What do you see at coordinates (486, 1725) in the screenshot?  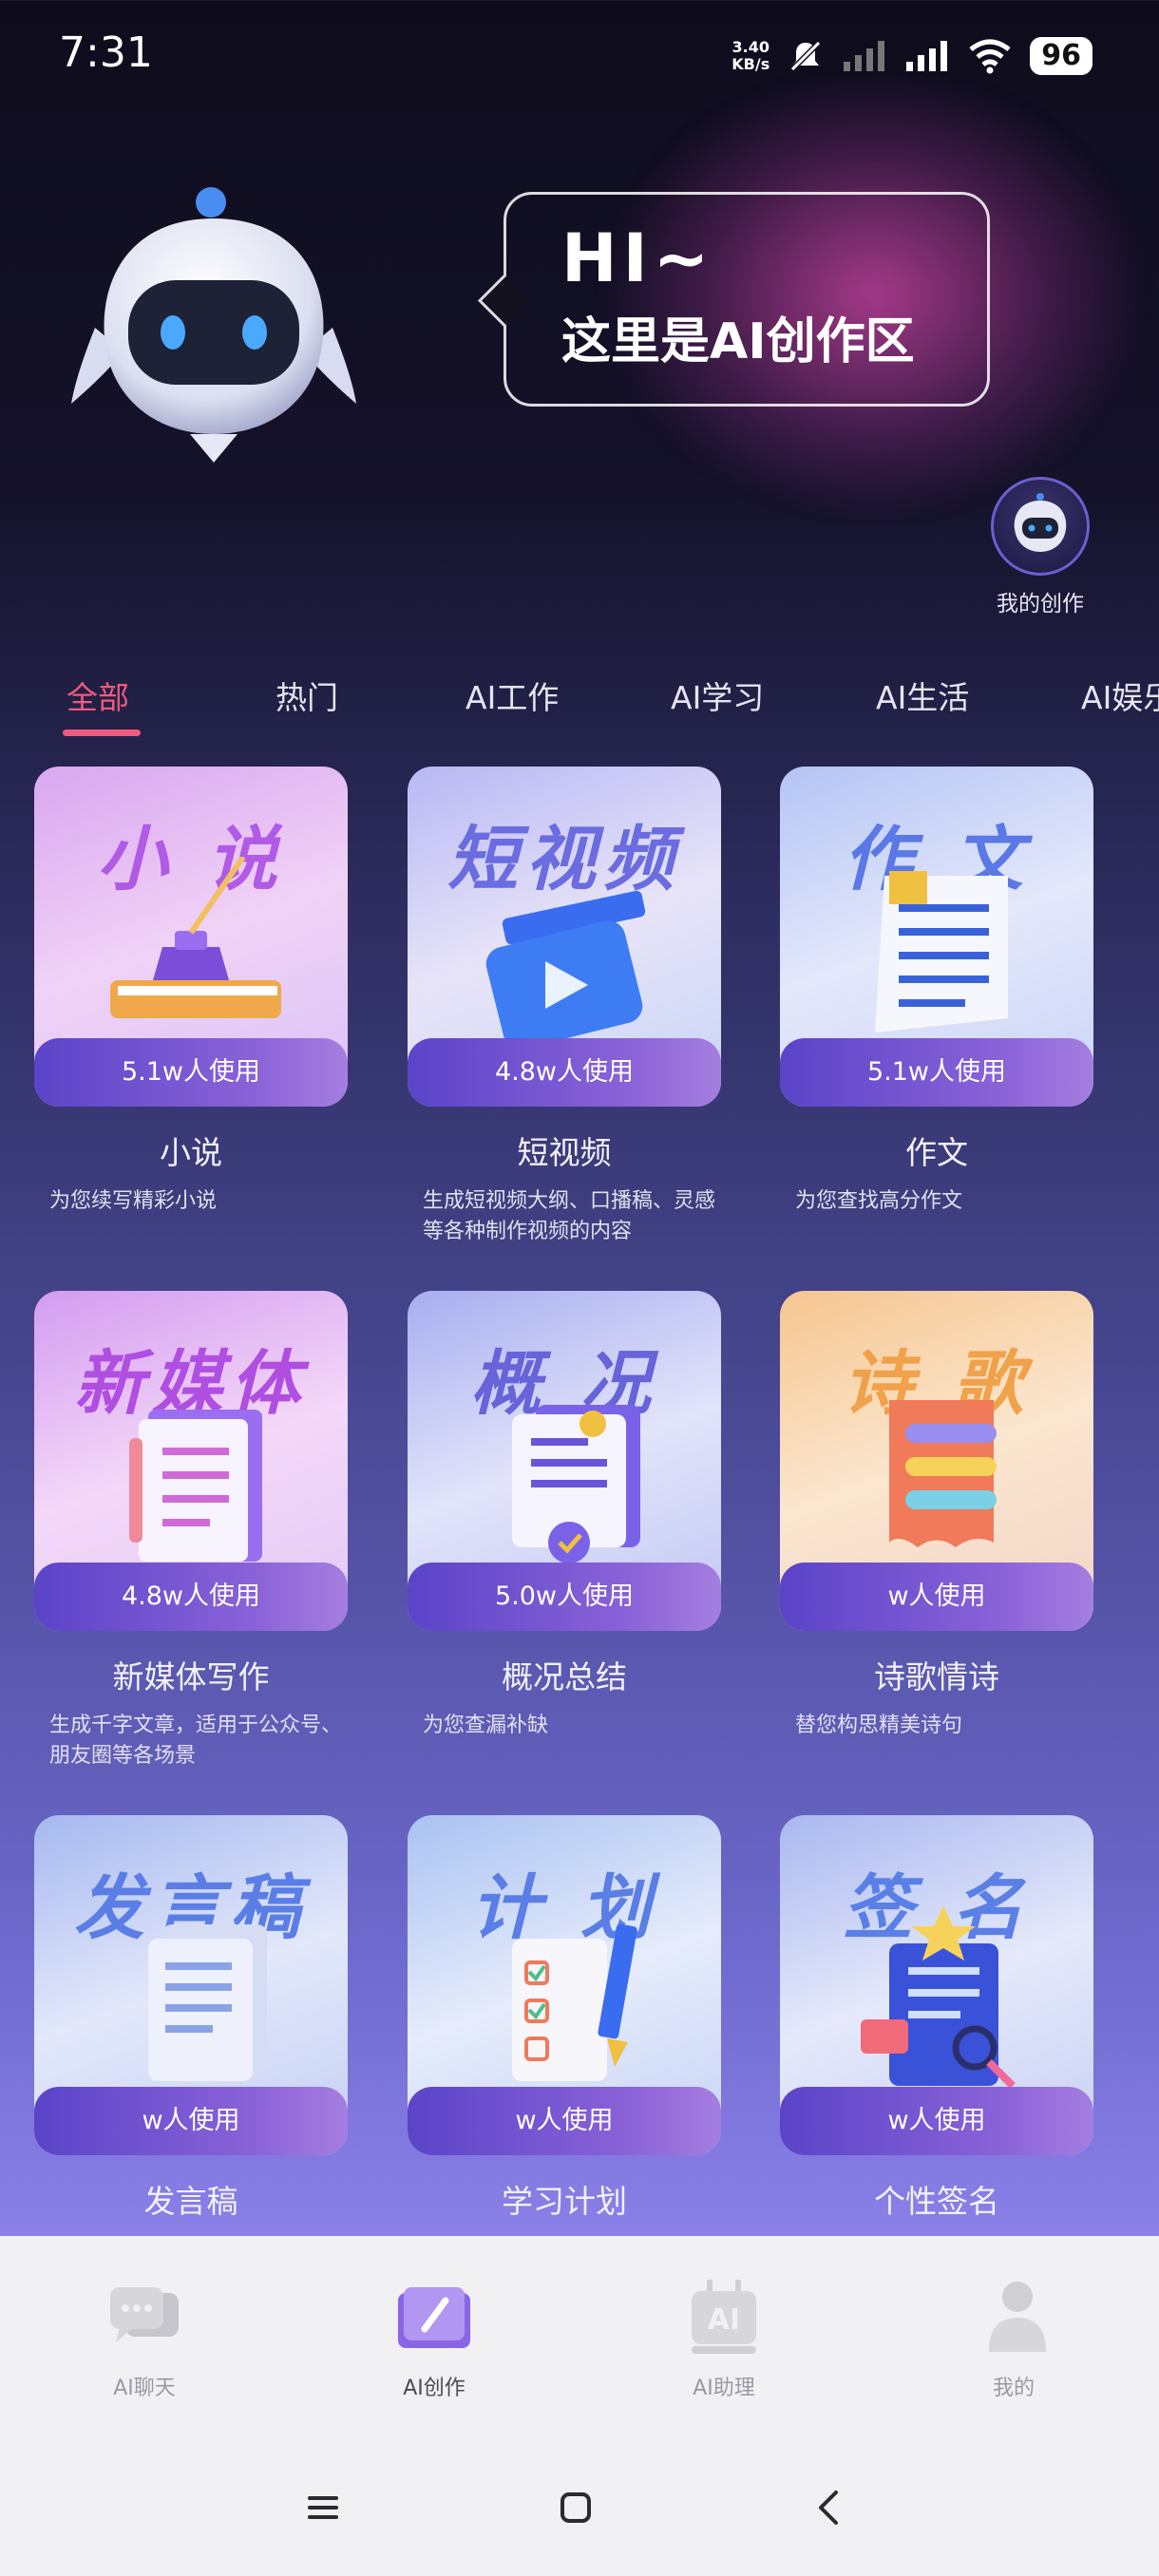 I see `card-description: 为您查漏补缺` at bounding box center [486, 1725].